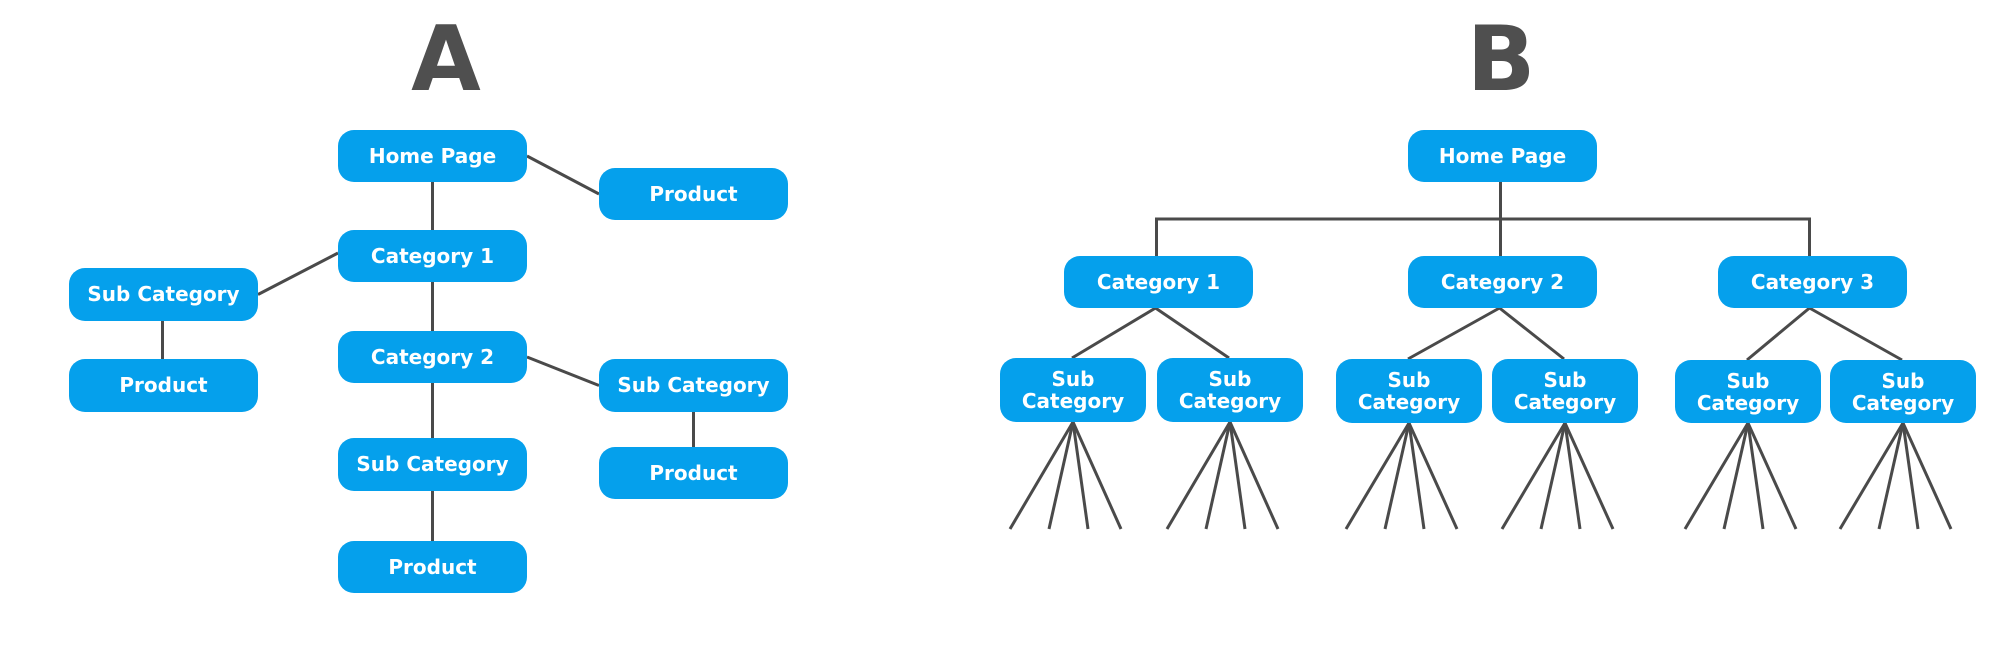 Image resolution: width=2000 pixels, height=647 pixels. Describe the element at coordinates (1114, 333) in the screenshot. I see `edge-b-cat1-to-b-sub1a` at that location.